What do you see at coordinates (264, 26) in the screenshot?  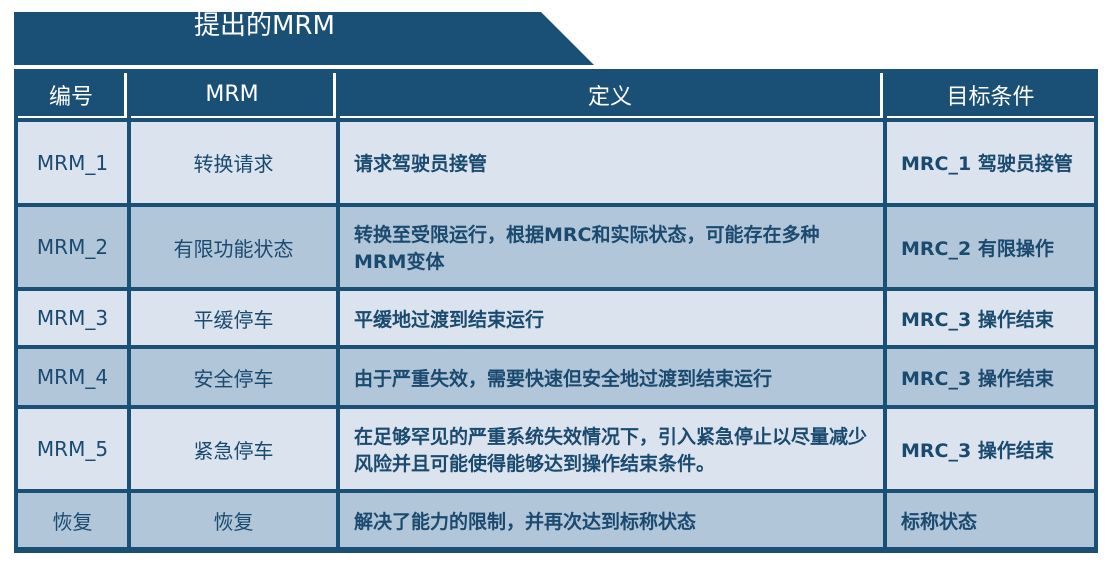 I see `page-title: 提出的MRM` at bounding box center [264, 26].